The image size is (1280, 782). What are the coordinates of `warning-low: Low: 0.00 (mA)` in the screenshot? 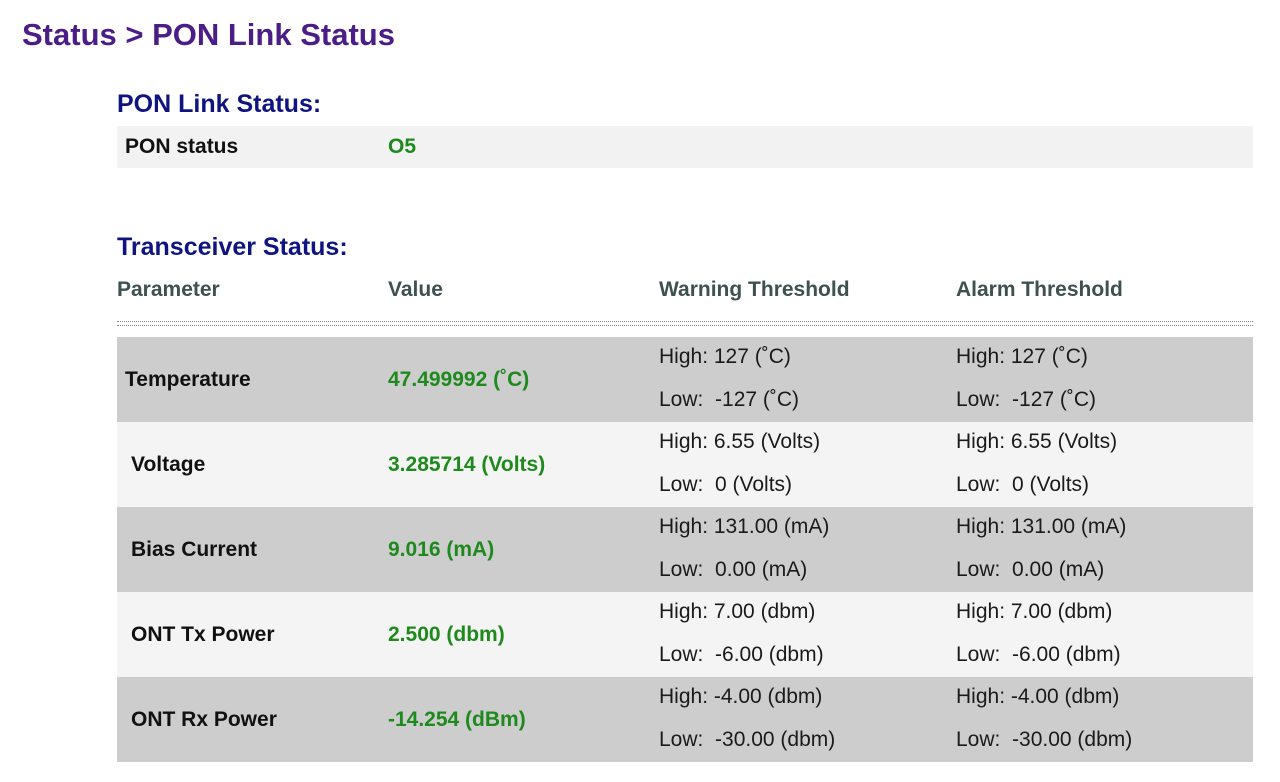 It's located at (733, 569).